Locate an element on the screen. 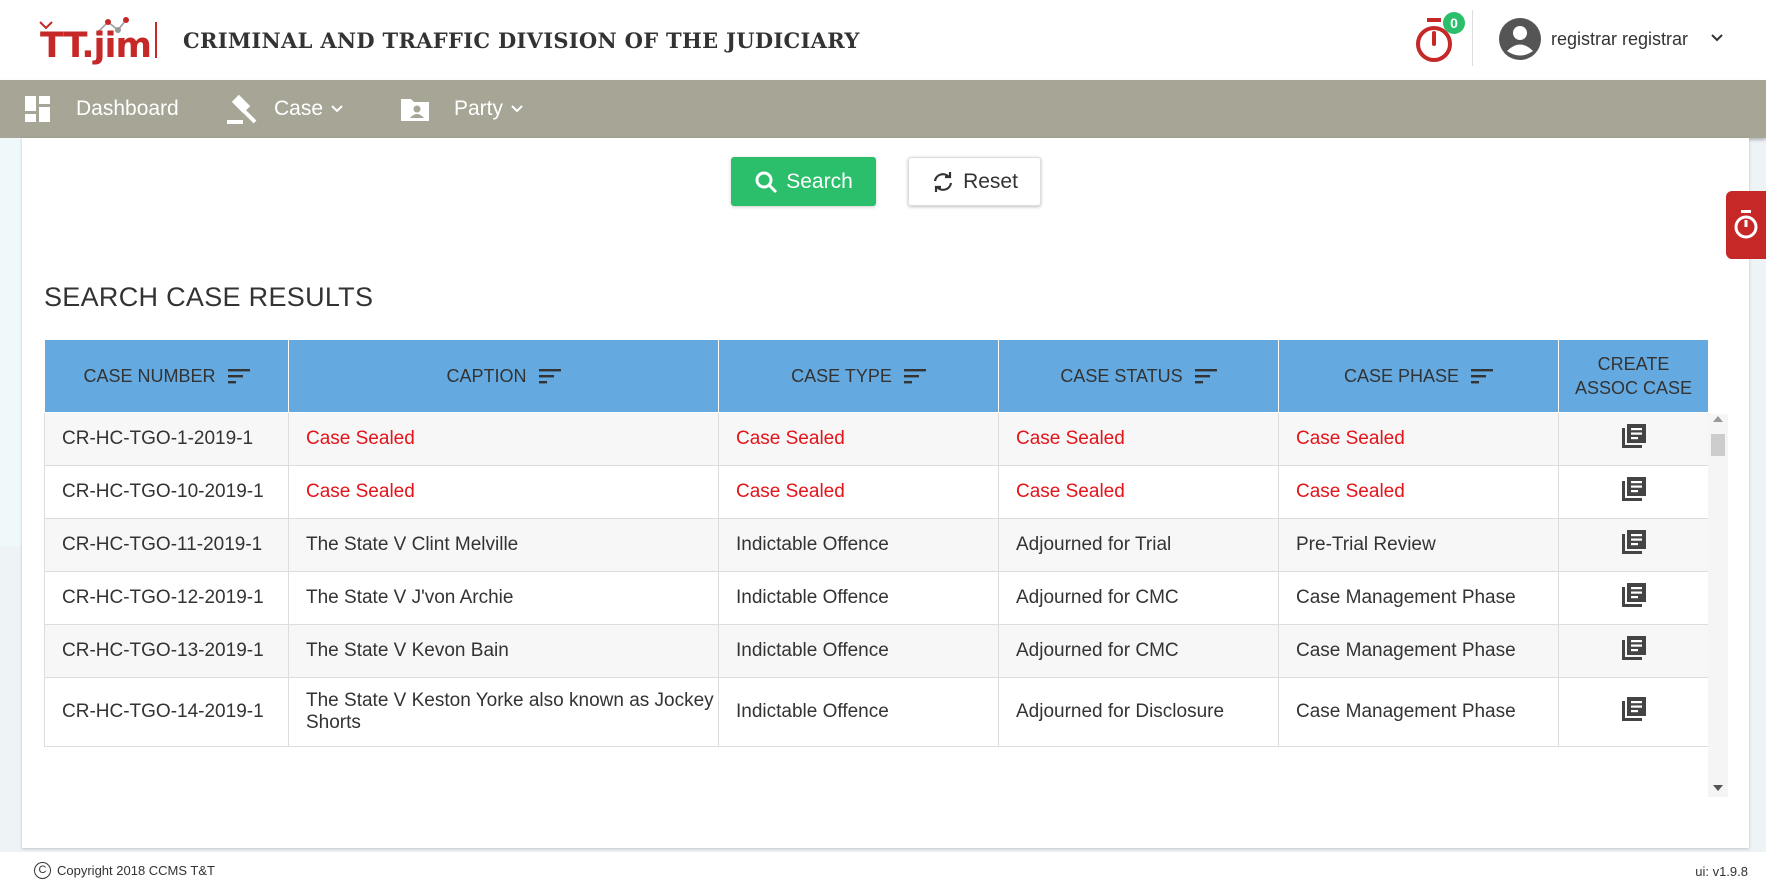  user-name: registrar registrar is located at coordinates (1619, 39).